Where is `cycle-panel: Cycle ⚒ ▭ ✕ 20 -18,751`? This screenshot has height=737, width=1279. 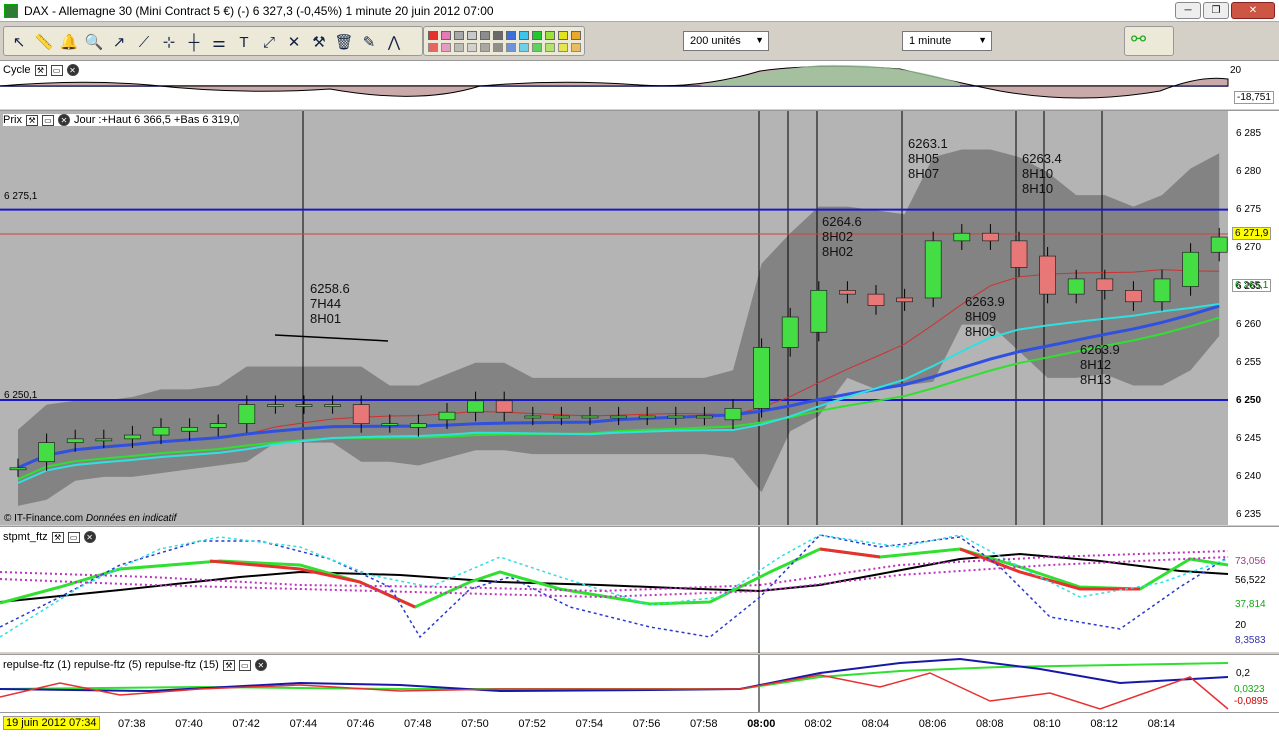
cycle-panel: Cycle ⚒ ▭ ✕ 20 -18,751 is located at coordinates (639, 84).